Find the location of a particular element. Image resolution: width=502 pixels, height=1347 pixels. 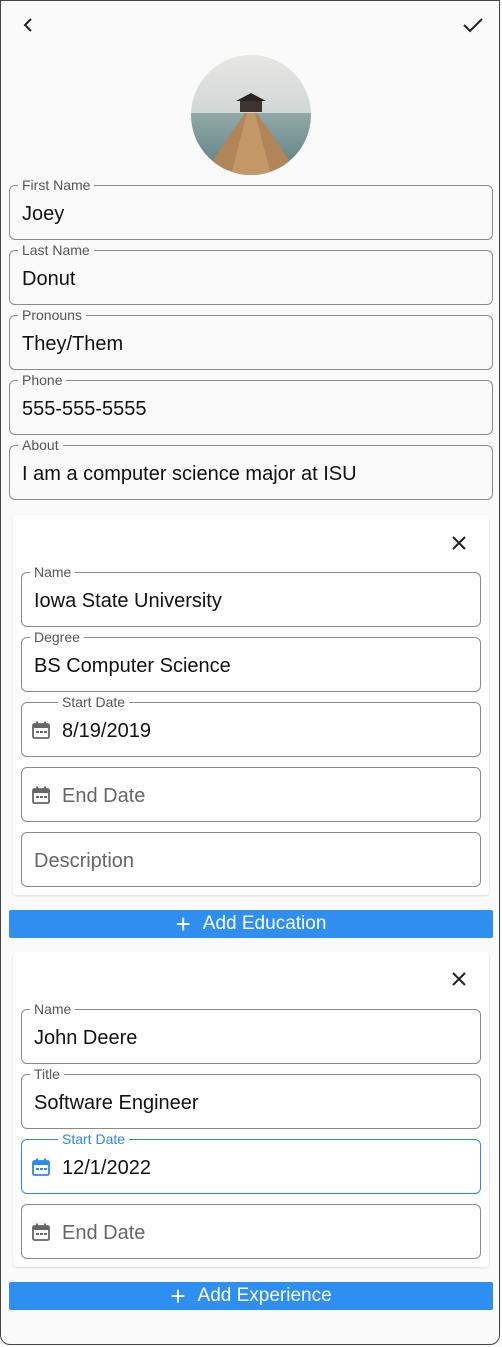

avatar is located at coordinates (251, 115).